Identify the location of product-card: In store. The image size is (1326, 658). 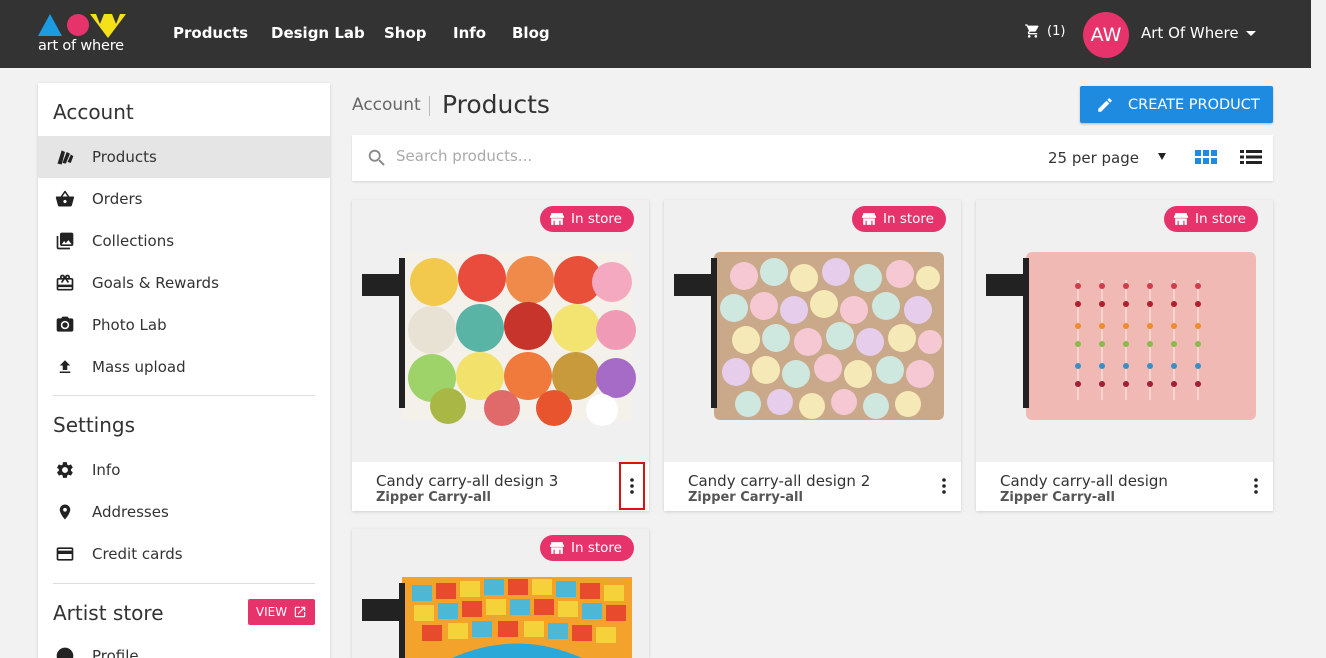
(500, 593).